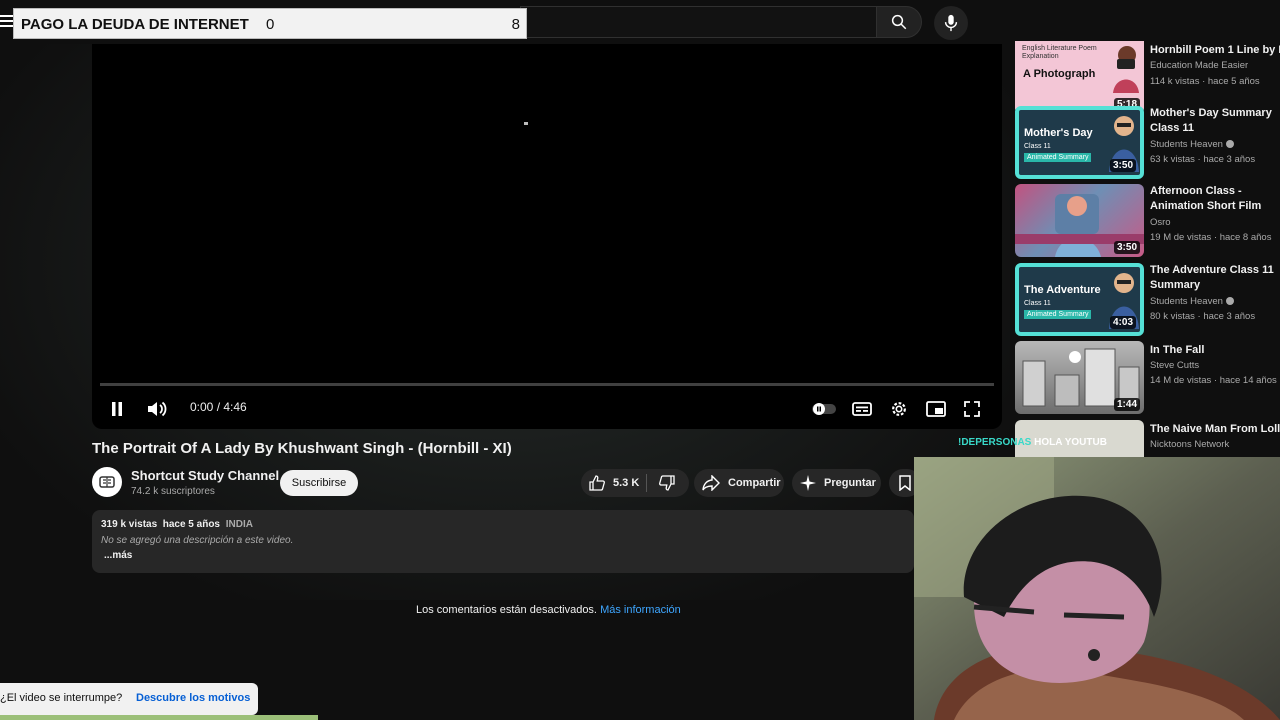 This screenshot has height=720, width=1280. I want to click on camera-figure-icon, so click(1126, 69).